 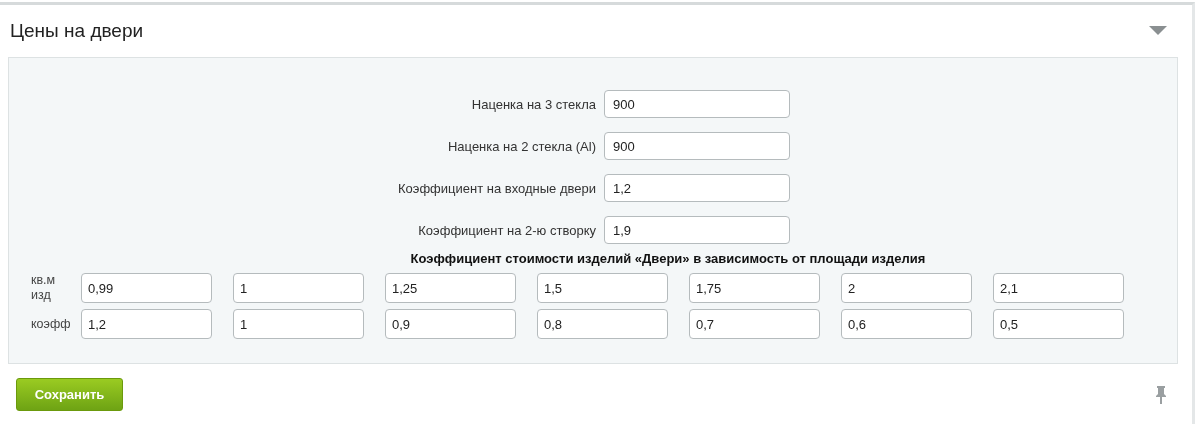 I want to click on input-field: 0,9, so click(x=450, y=324).